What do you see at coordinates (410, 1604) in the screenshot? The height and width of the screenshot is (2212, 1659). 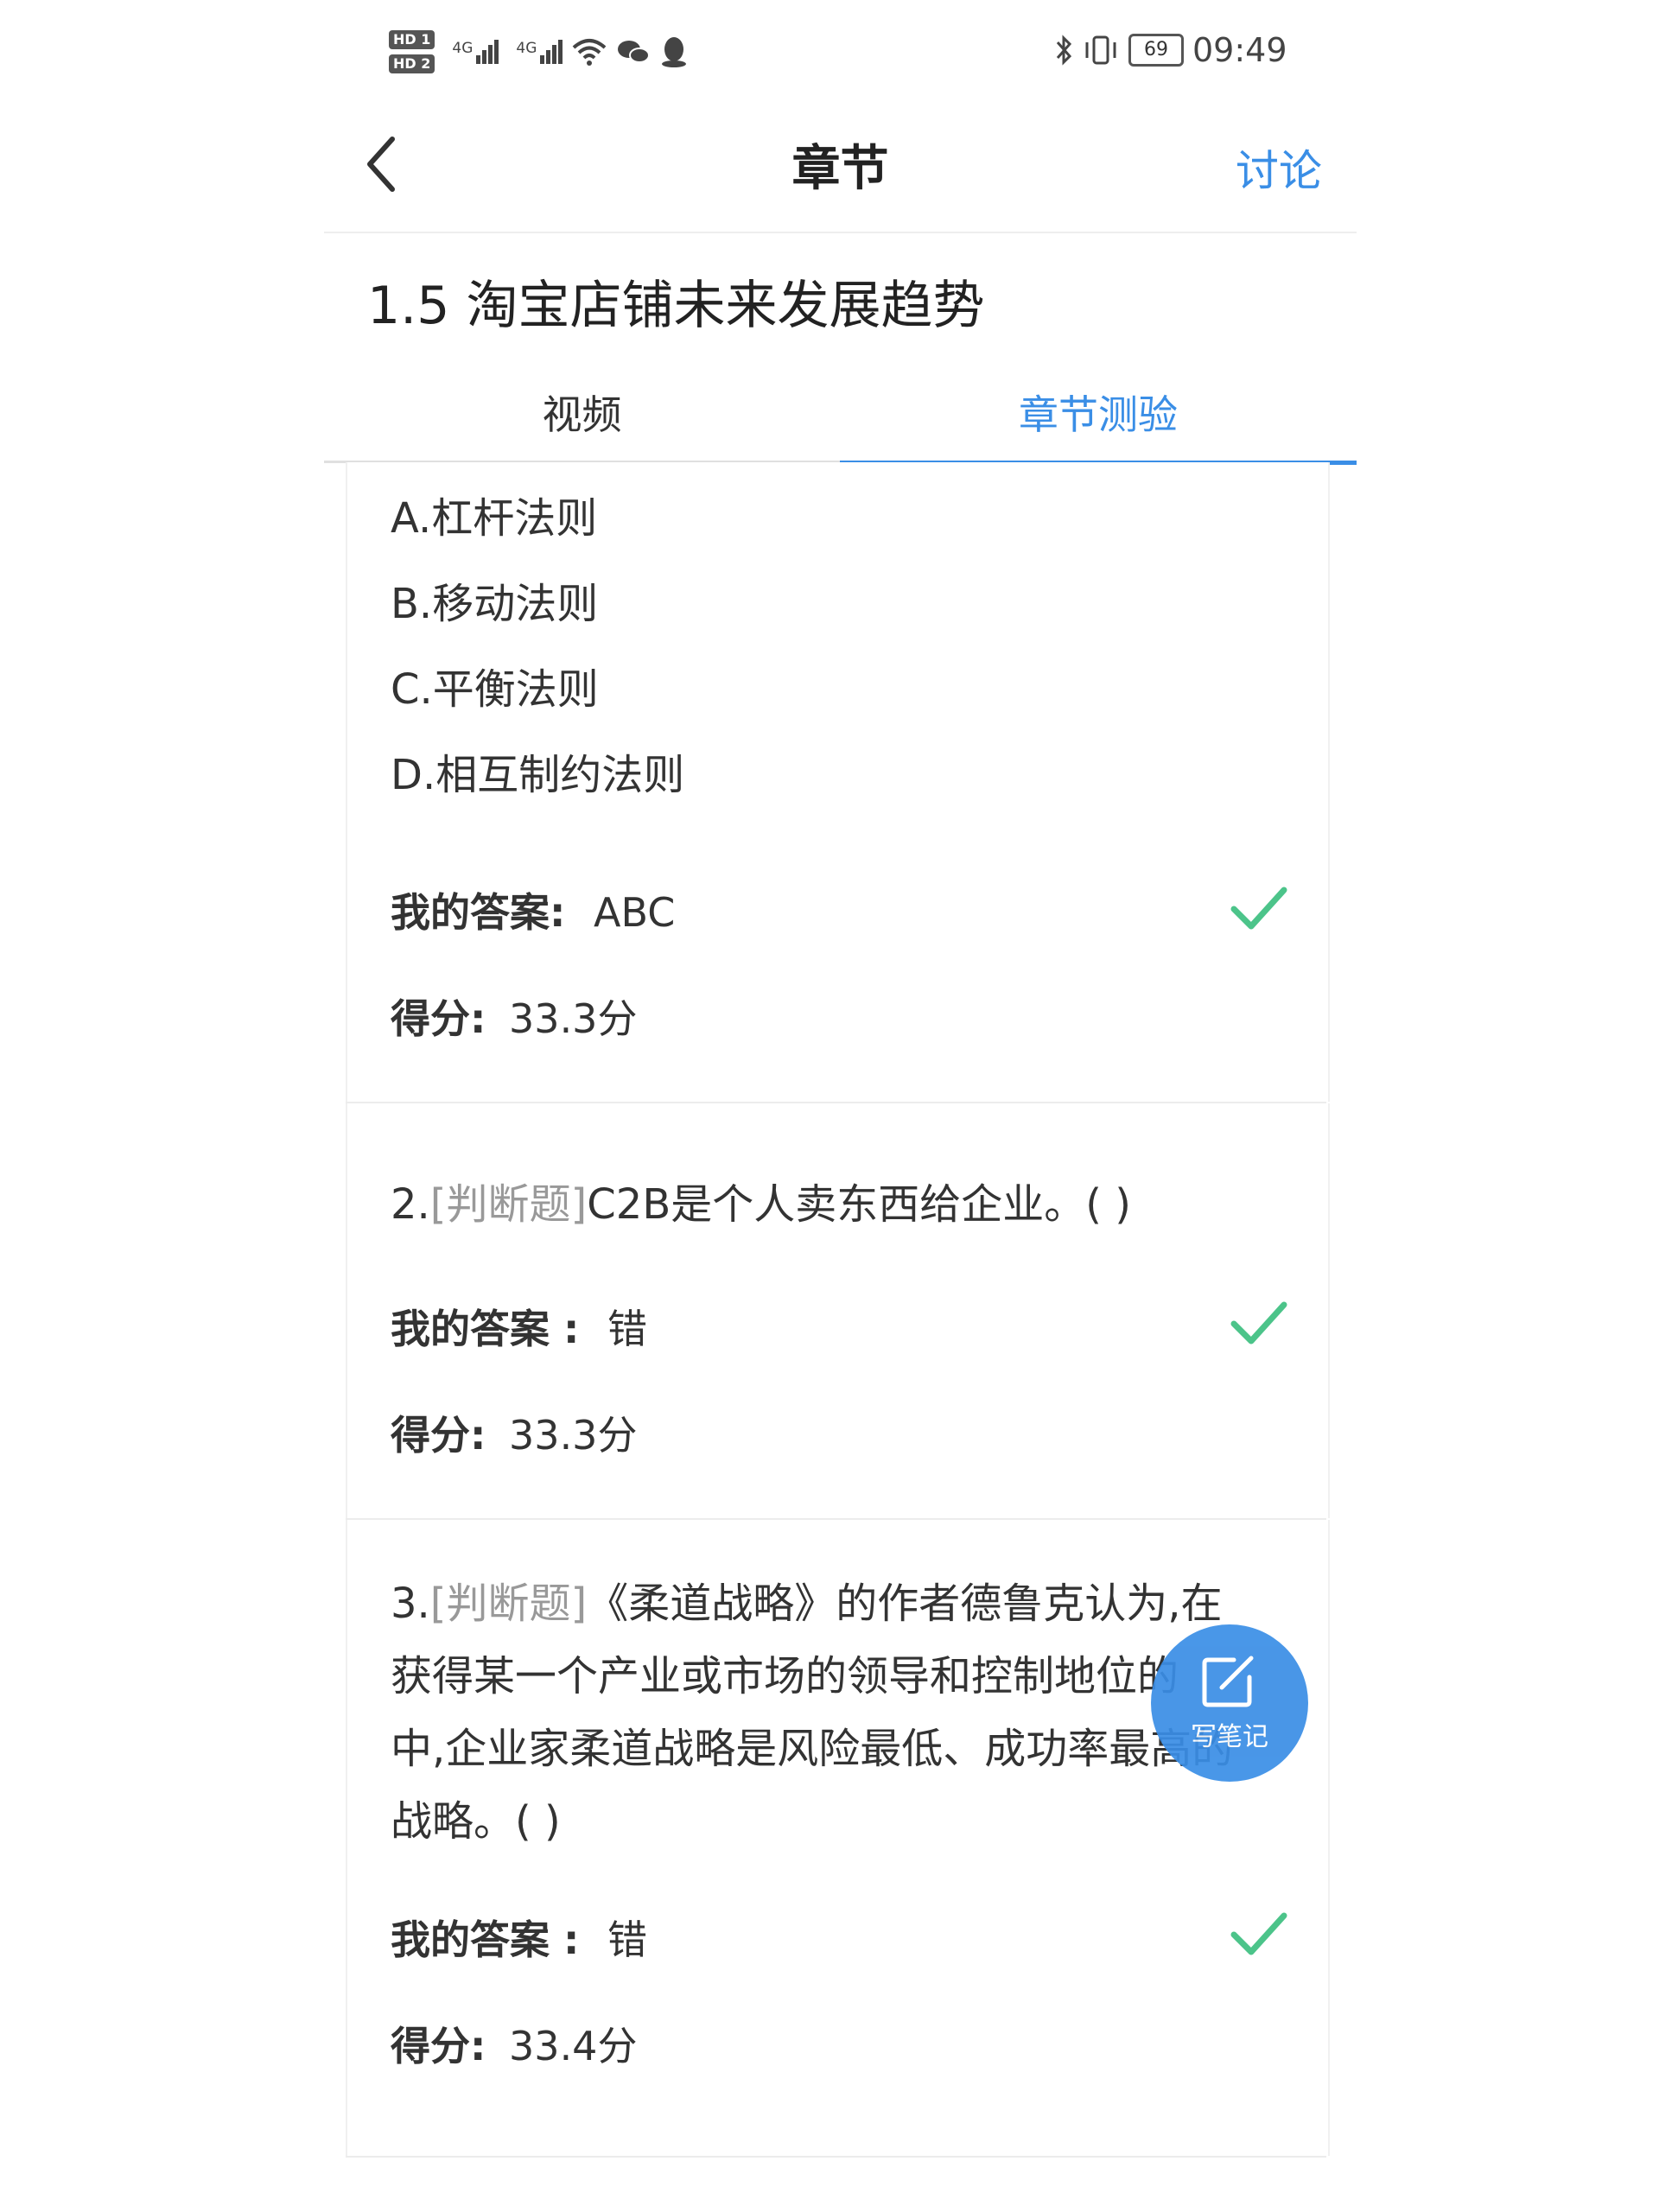 I see `question-number: 3.` at bounding box center [410, 1604].